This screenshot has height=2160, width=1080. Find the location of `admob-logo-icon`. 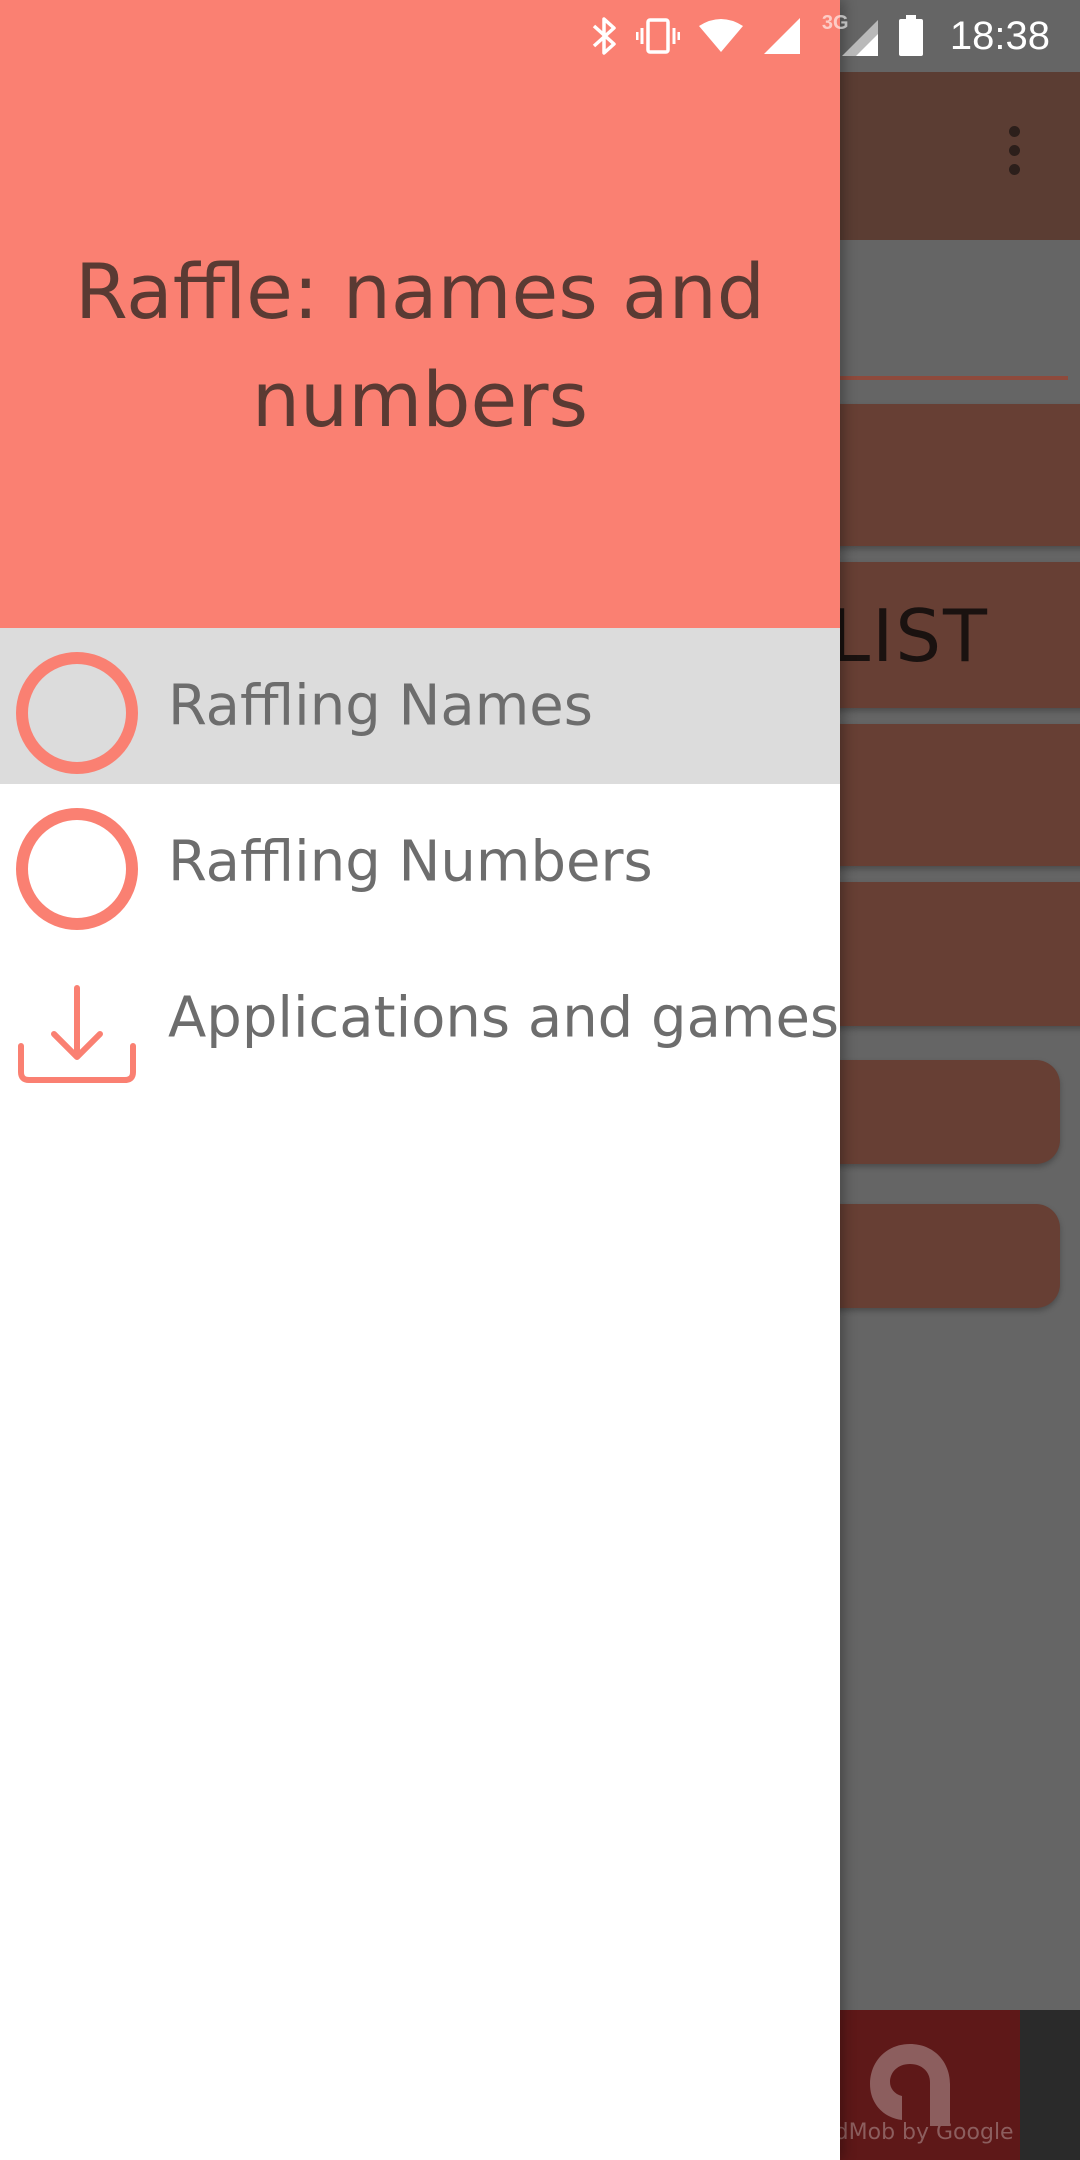

admob-logo-icon is located at coordinates (910, 2085).